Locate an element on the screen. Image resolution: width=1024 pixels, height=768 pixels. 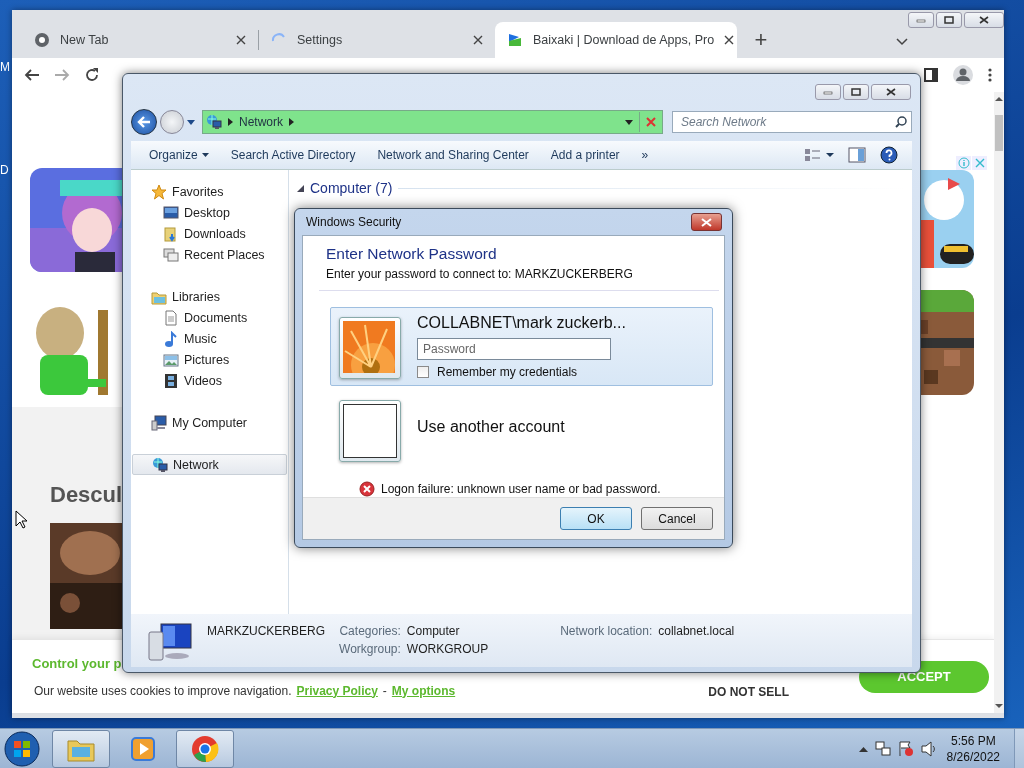
desktop-icon-label: D is located at coordinates (4, 170).